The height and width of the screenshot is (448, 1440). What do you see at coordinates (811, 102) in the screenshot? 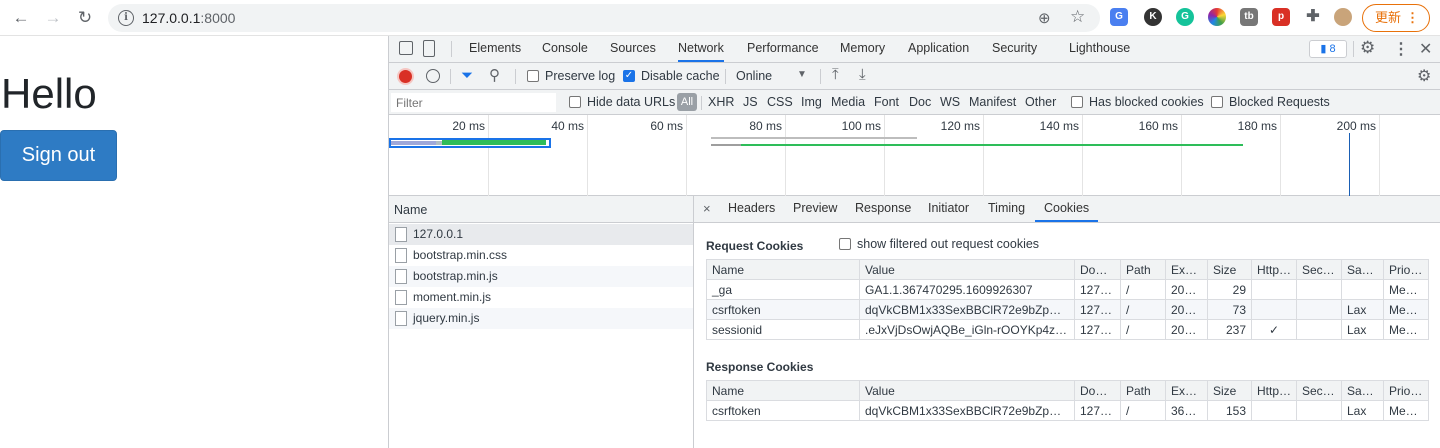
I see `filter-type-img: Img` at bounding box center [811, 102].